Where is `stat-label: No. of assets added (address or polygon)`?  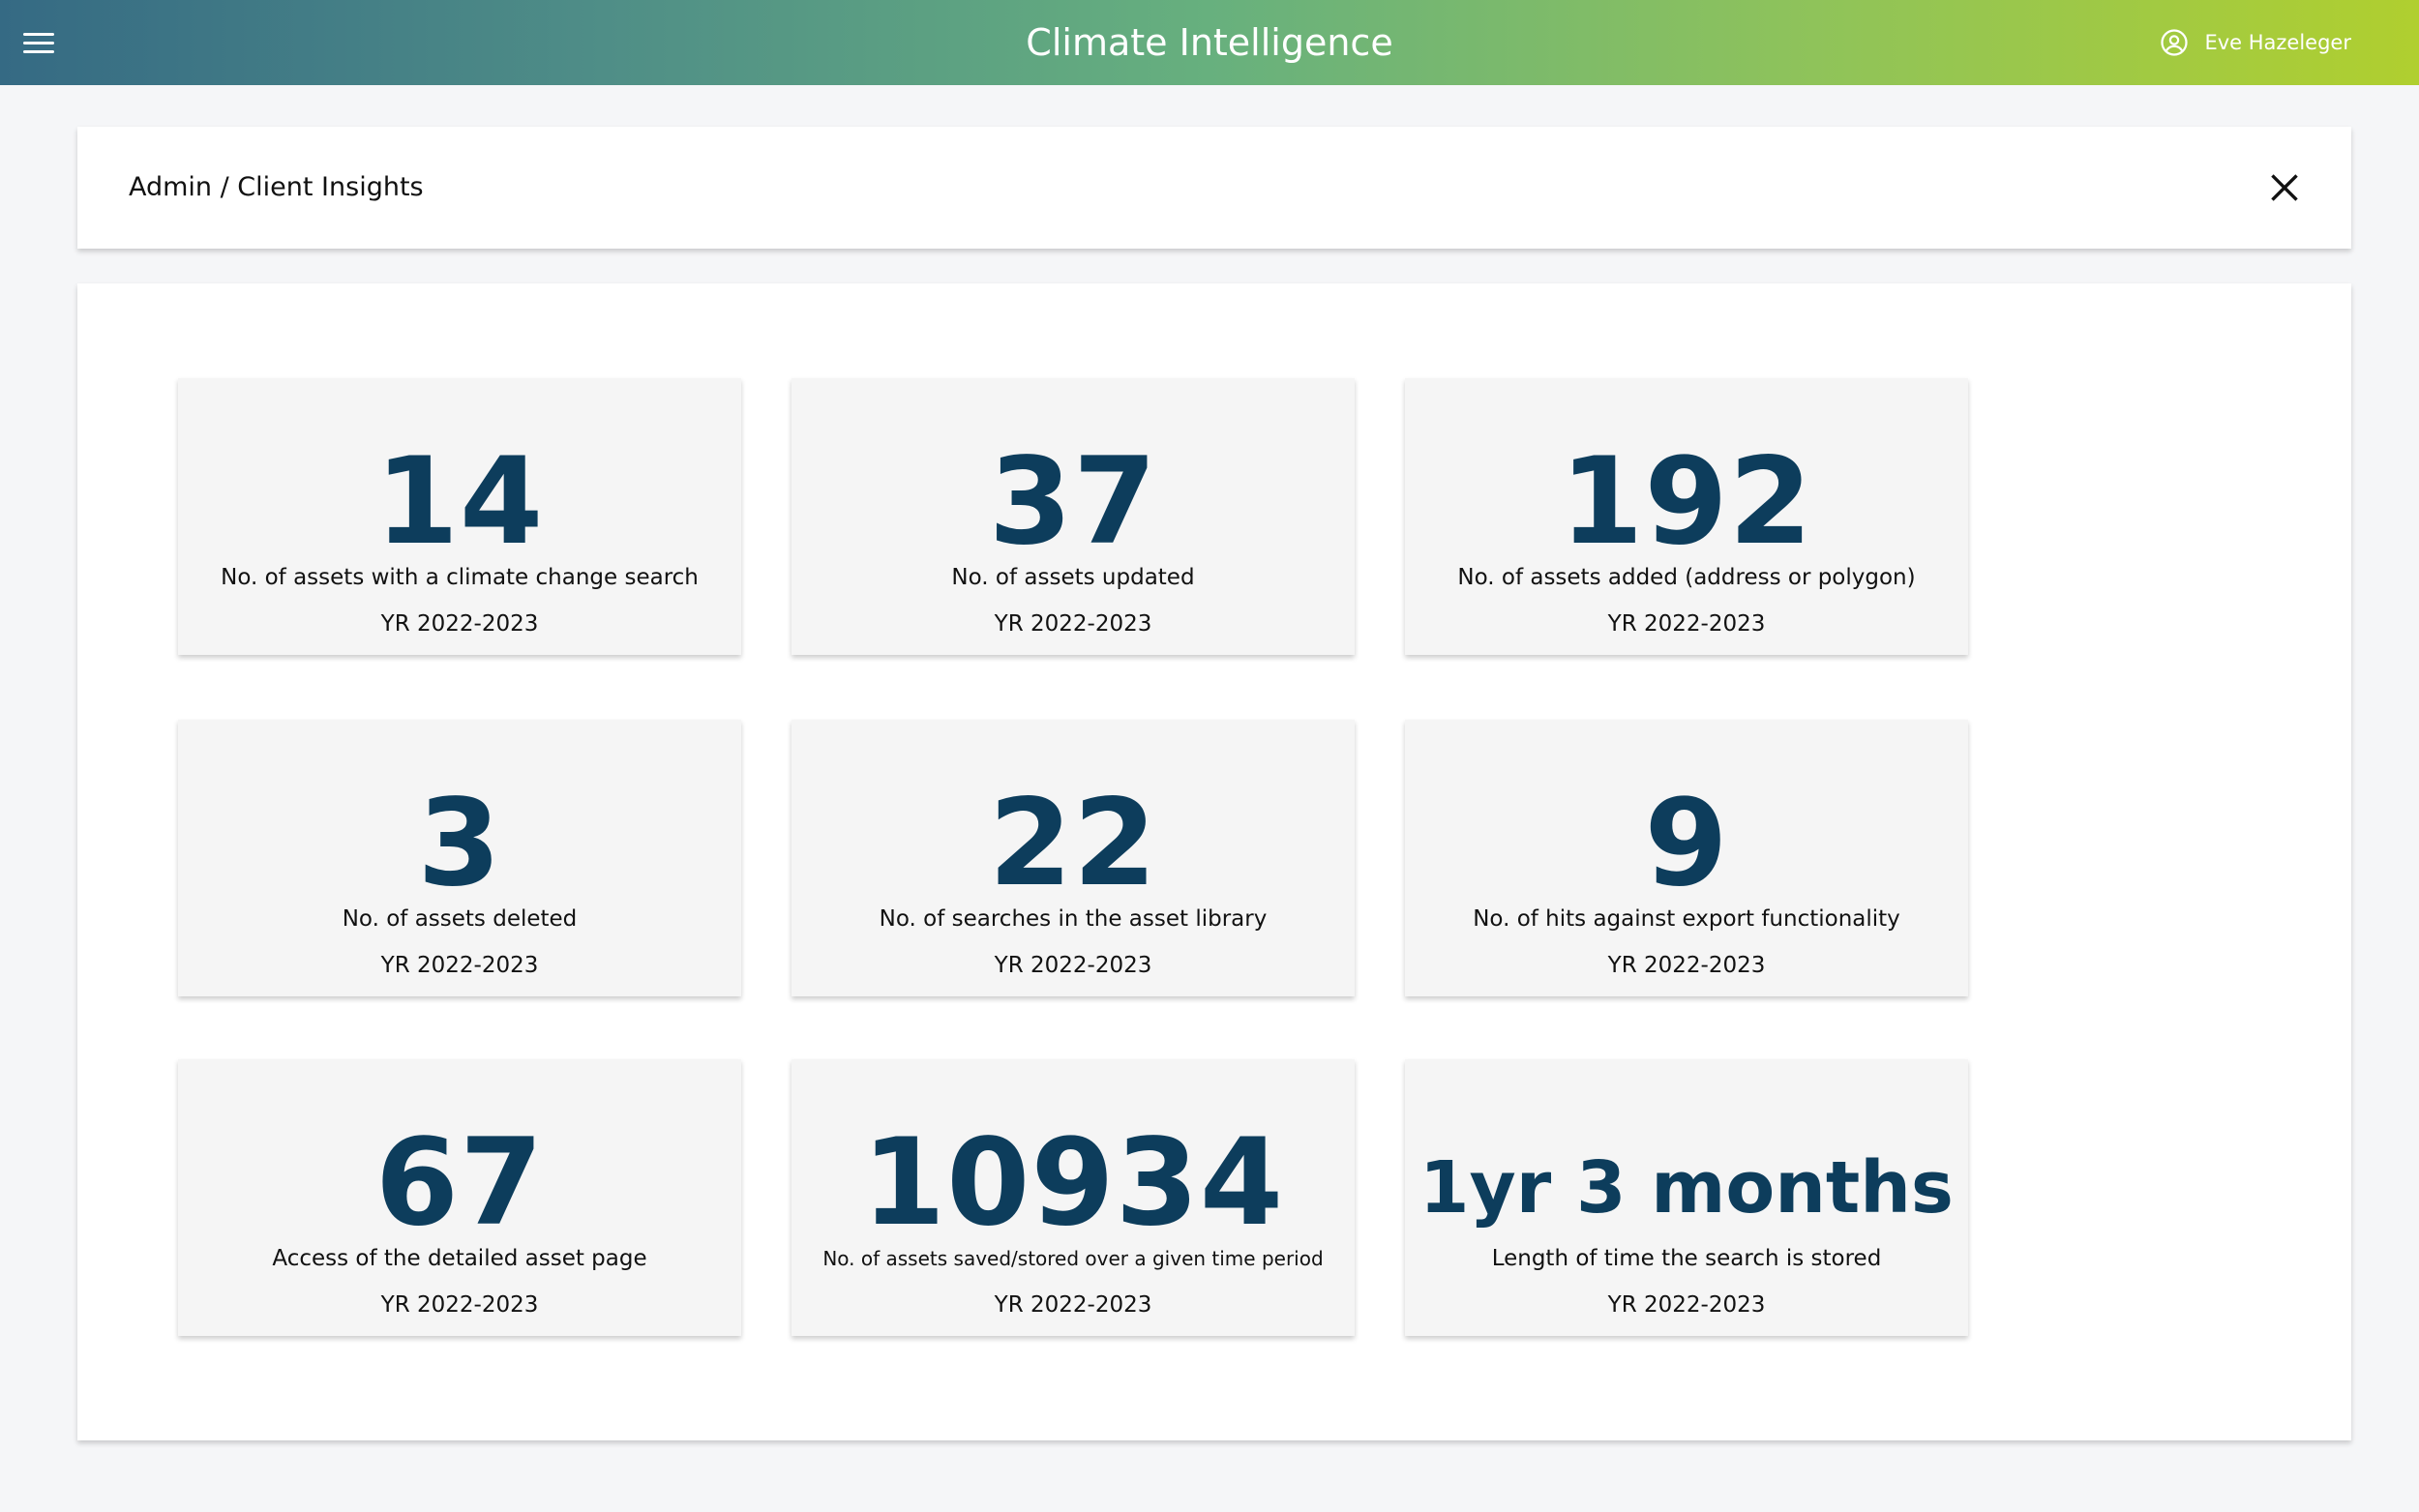 stat-label: No. of assets added (address or polygon) is located at coordinates (1687, 578).